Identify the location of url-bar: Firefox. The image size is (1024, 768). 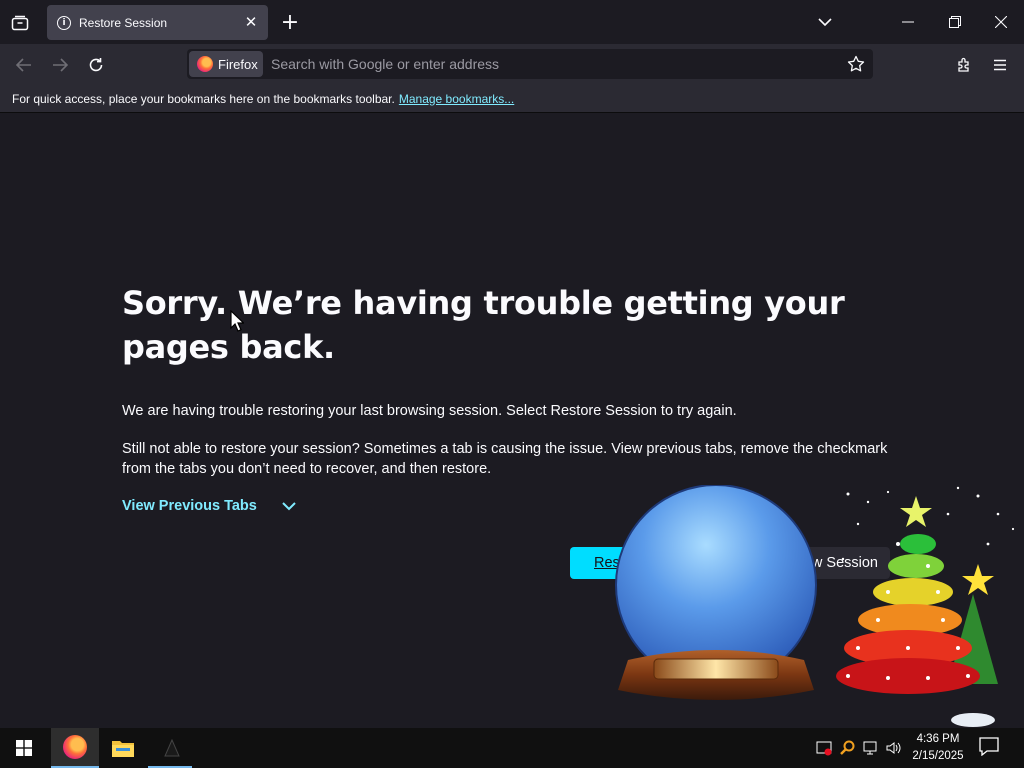
(530, 64).